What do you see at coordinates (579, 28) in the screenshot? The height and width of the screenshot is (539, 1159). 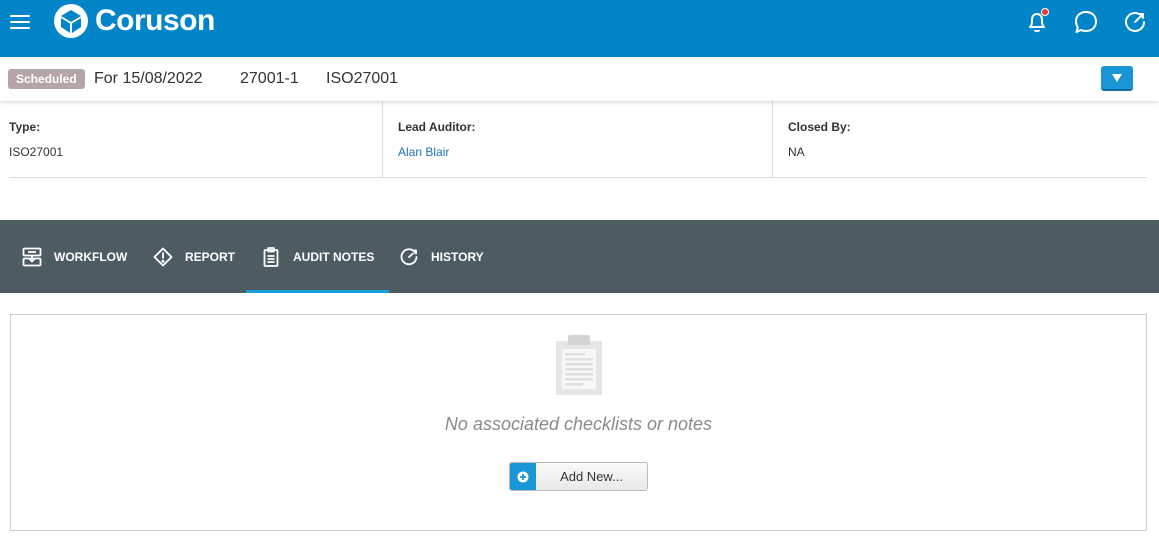 I see `app-header: Coruson` at bounding box center [579, 28].